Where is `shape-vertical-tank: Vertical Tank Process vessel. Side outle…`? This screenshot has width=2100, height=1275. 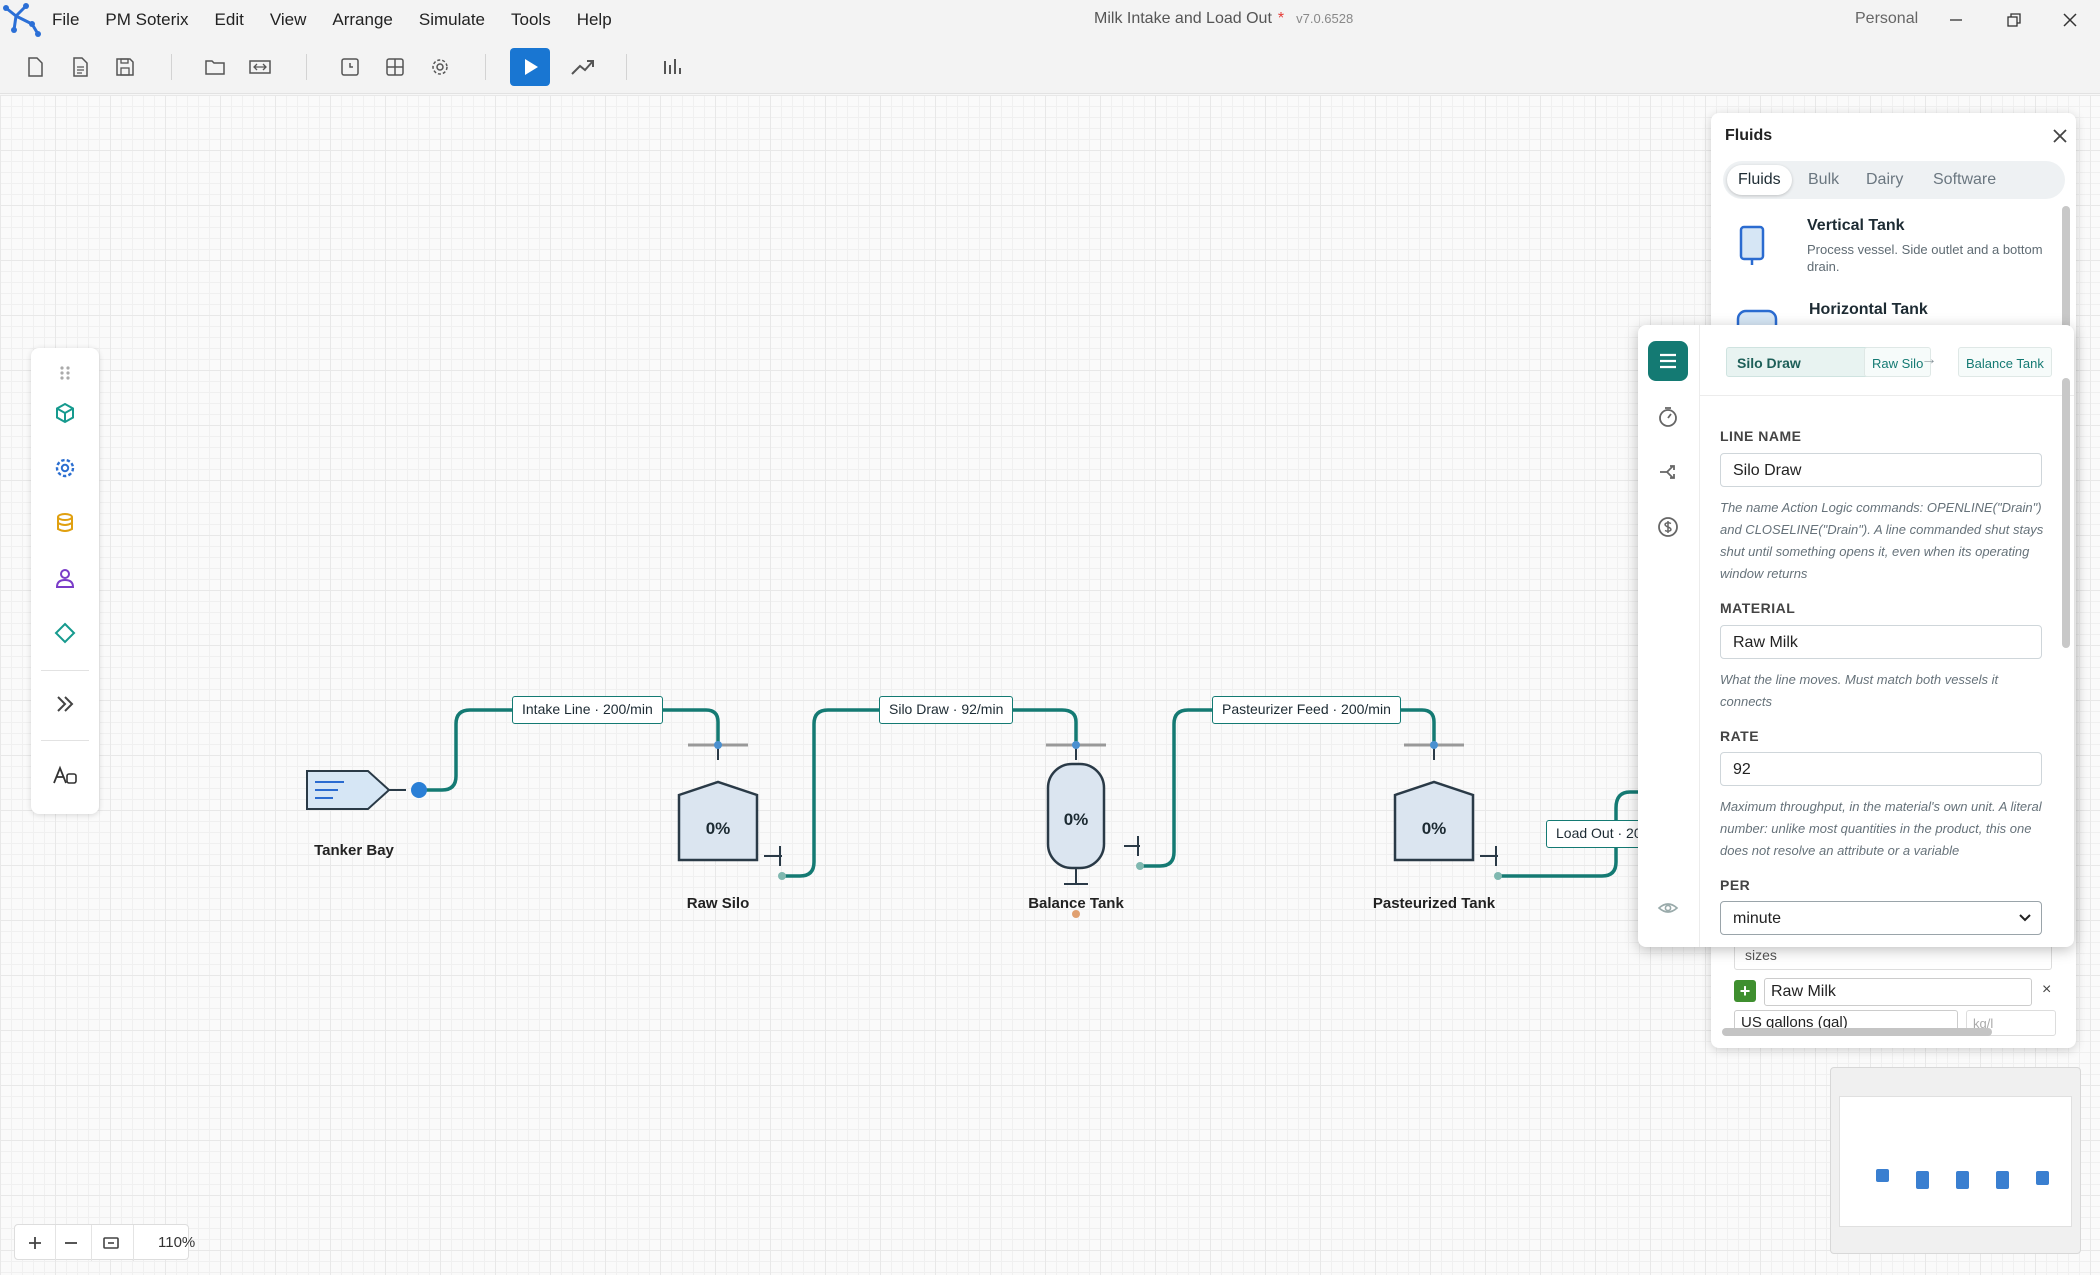 shape-vertical-tank: Vertical Tank Process vessel. Side outle… is located at coordinates (1883, 252).